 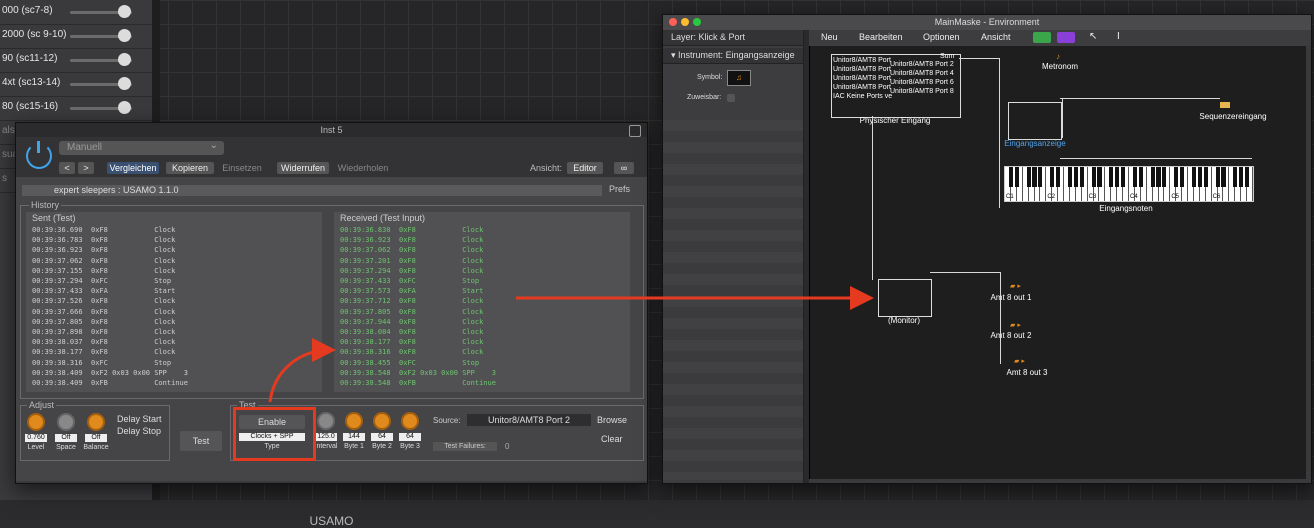 What do you see at coordinates (331, 521) in the screenshot?
I see `usamo-logo: USAMO` at bounding box center [331, 521].